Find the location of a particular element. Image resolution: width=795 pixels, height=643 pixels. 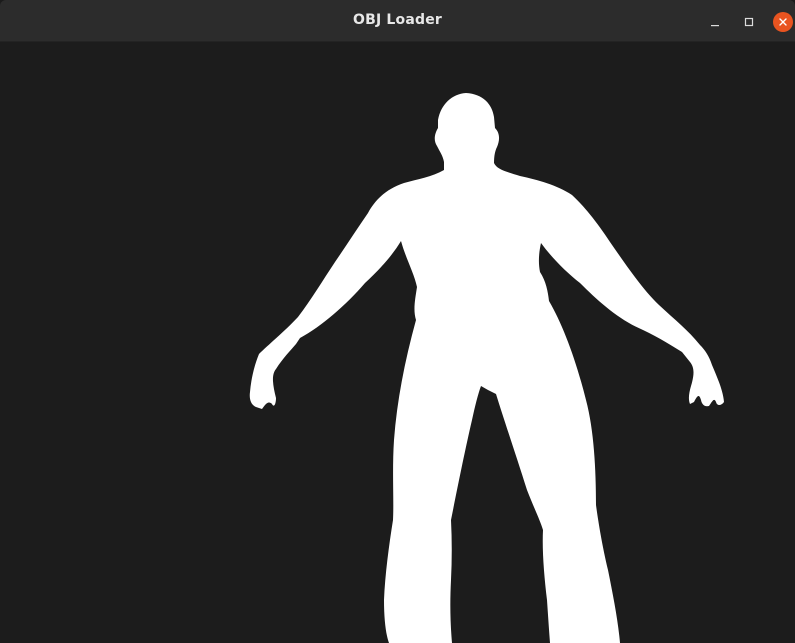

window-title: OBJ Loader is located at coordinates (397, 20).